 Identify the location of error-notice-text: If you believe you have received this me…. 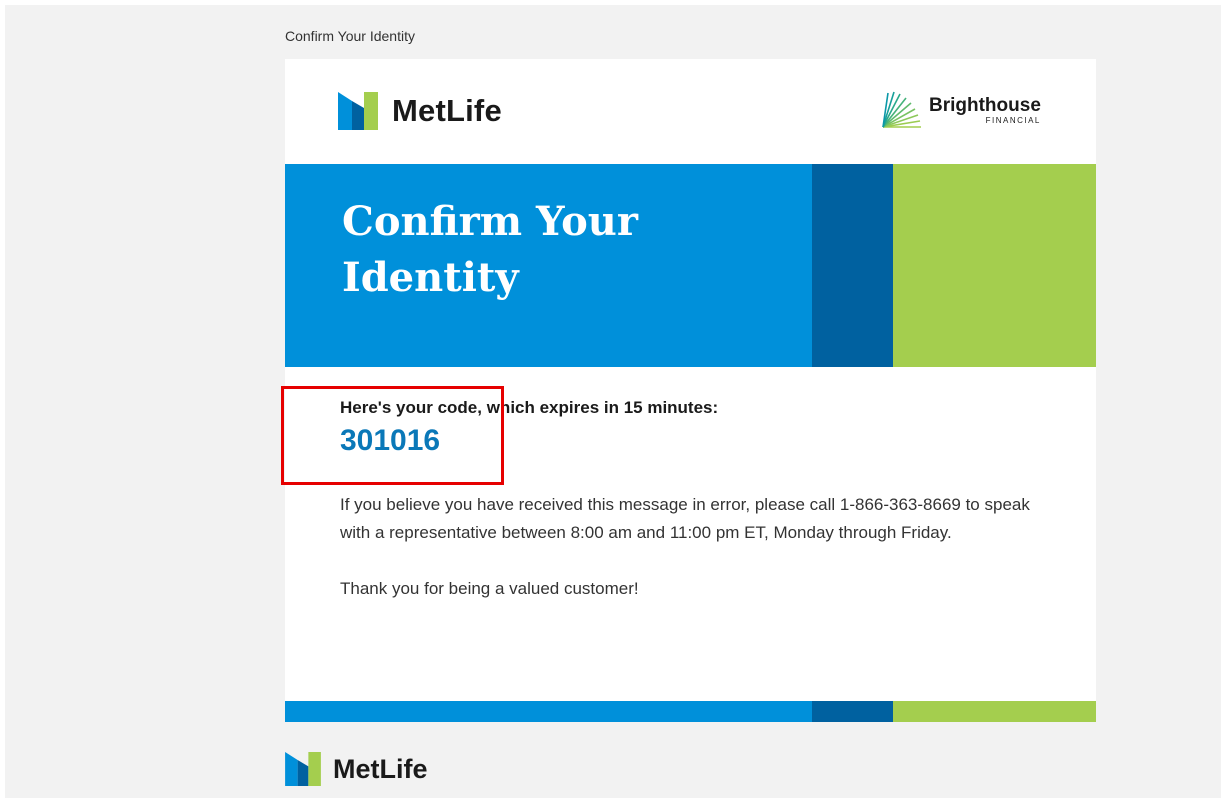
(685, 518).